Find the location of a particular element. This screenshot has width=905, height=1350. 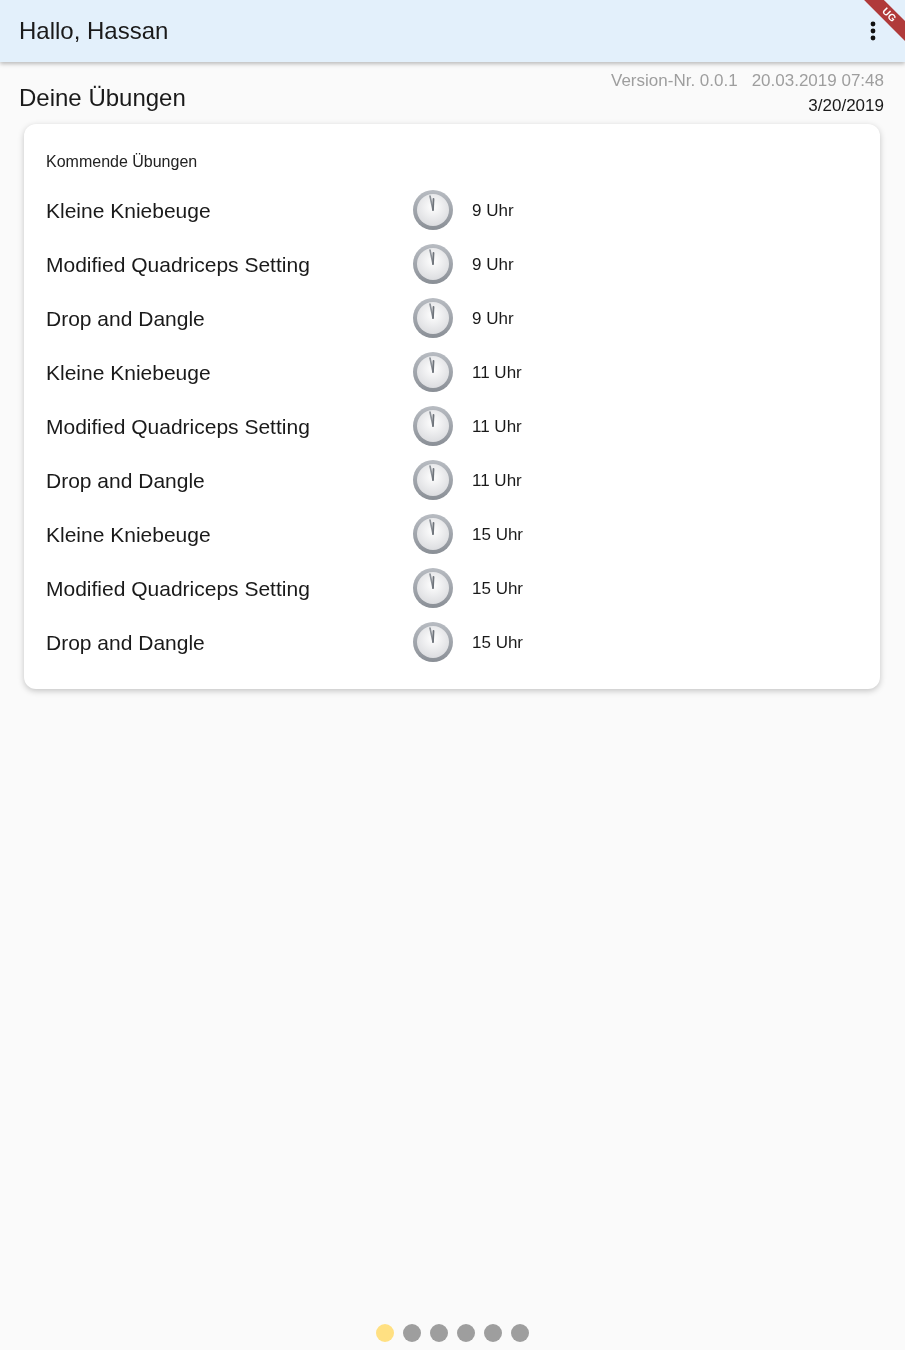

version-label: Version-Nr. 0.0.1 is located at coordinates (674, 80).